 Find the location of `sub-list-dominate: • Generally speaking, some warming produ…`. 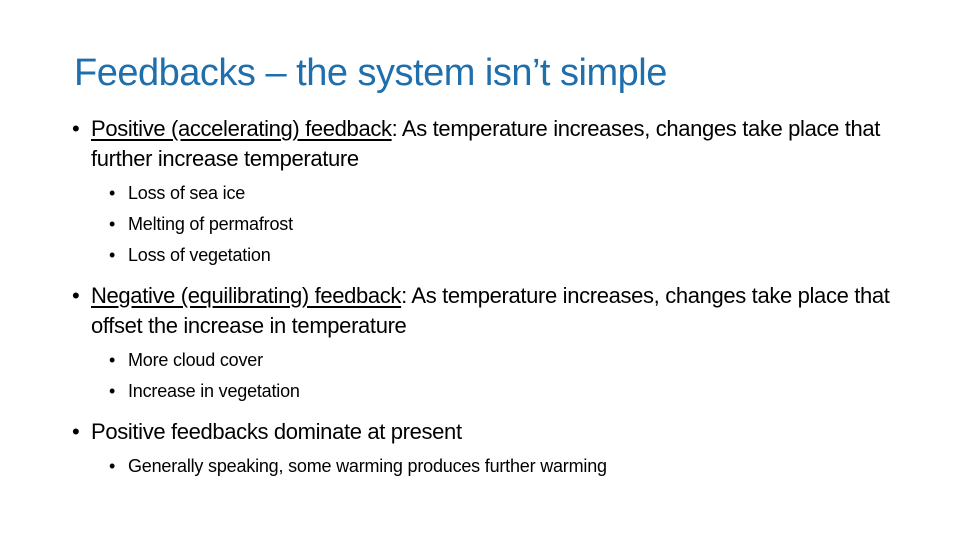

sub-list-dominate: • Generally speaking, some warming produ… is located at coordinates (497, 466).